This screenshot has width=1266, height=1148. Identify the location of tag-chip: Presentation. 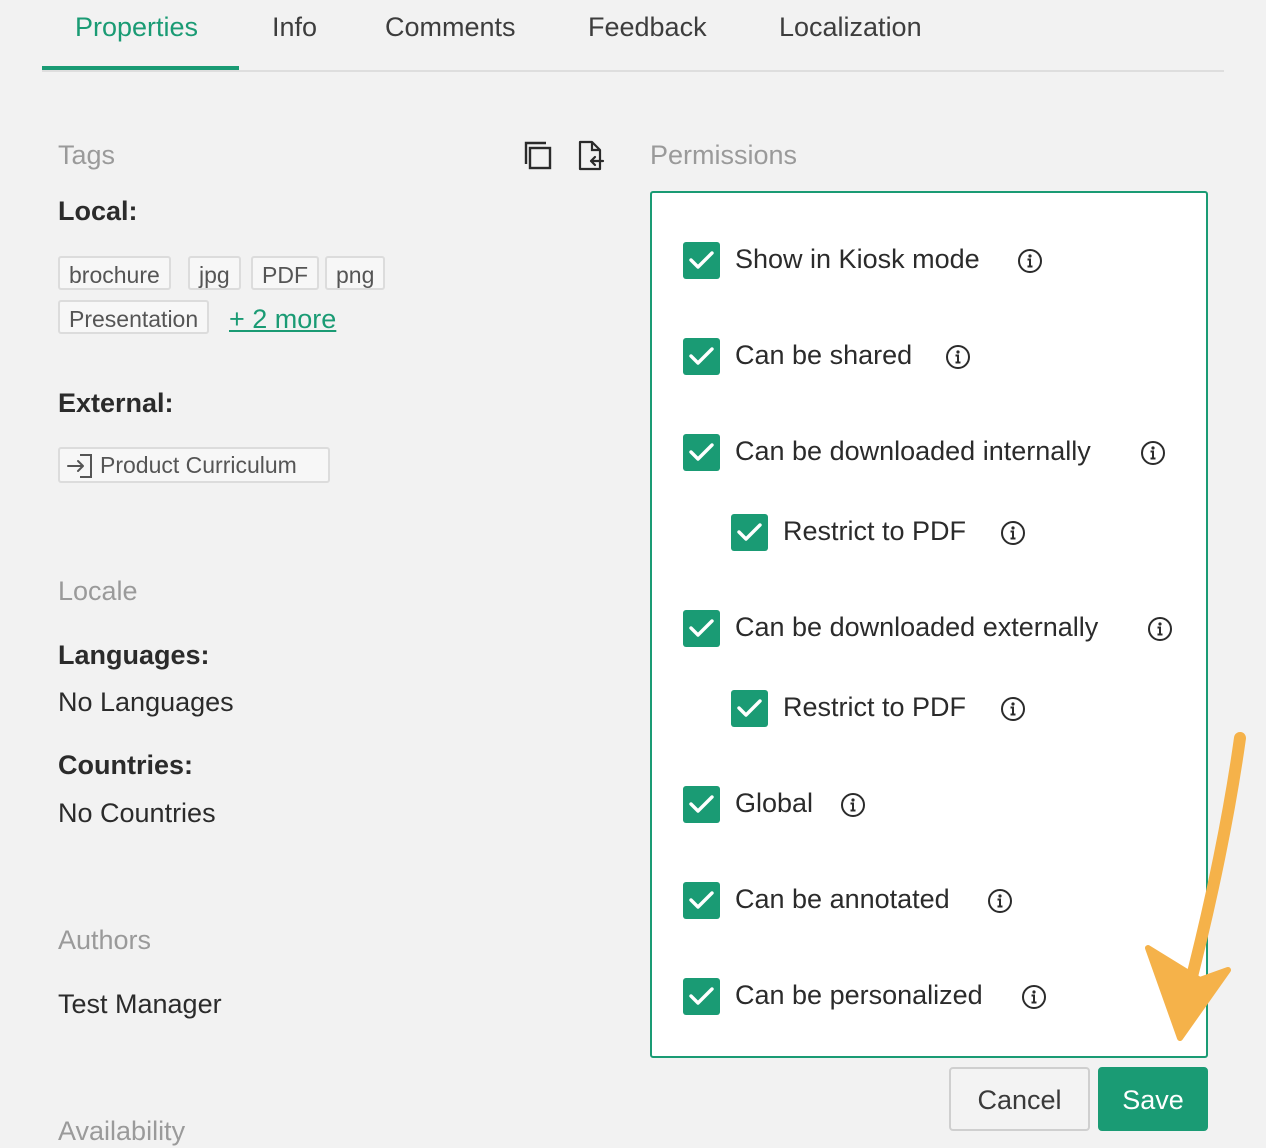
(134, 317).